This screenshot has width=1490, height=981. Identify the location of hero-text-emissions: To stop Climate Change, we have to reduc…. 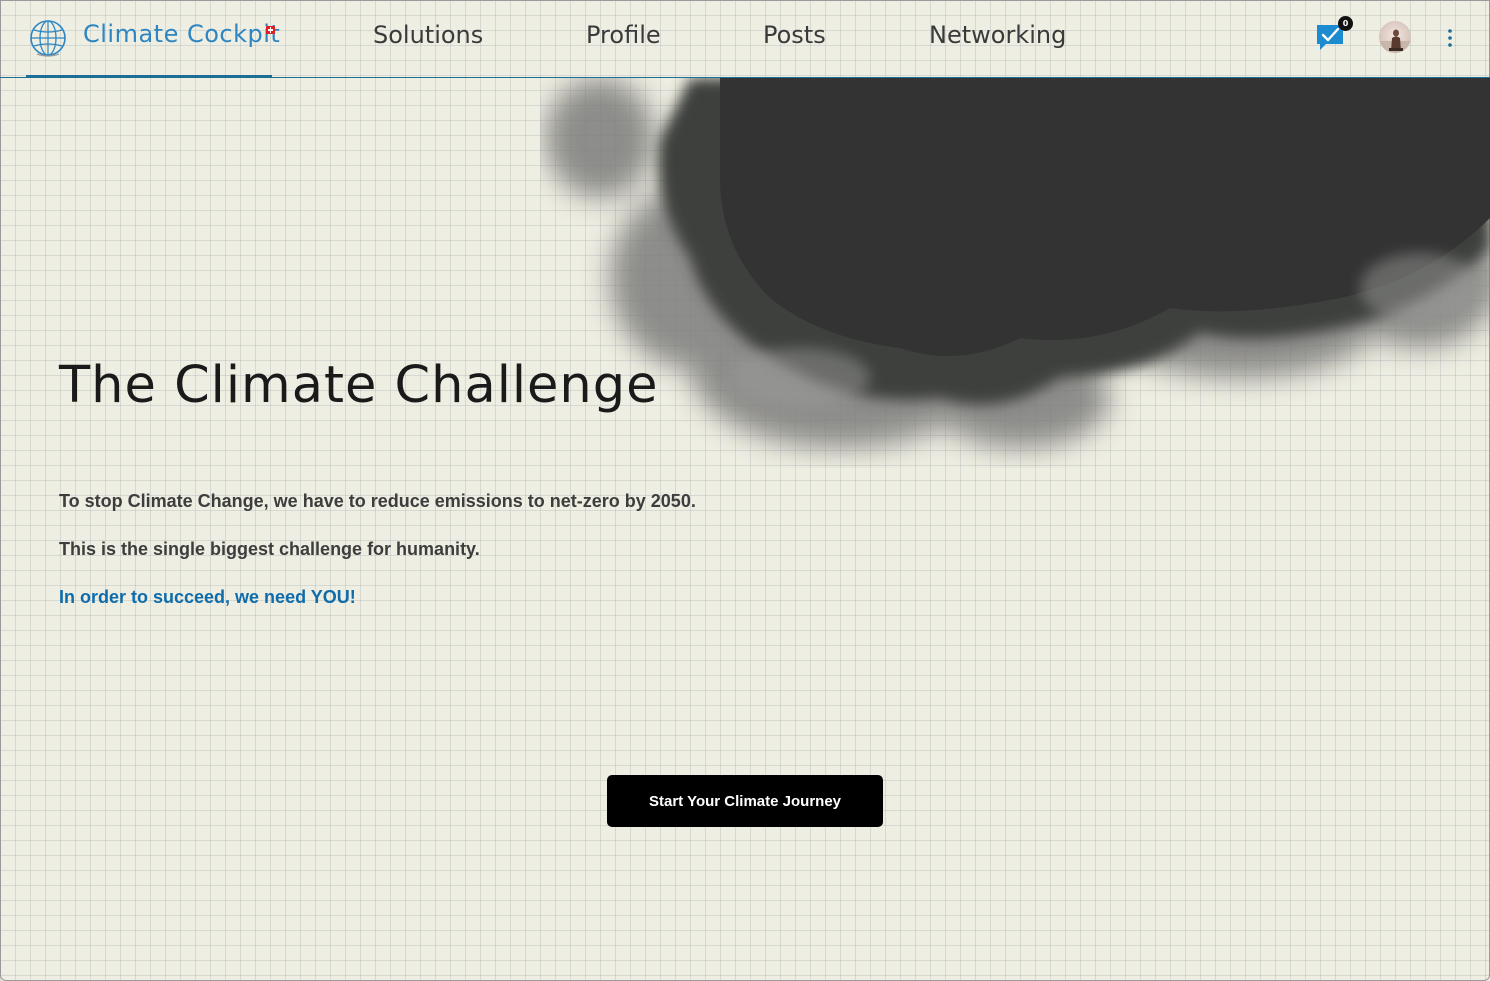
(377, 501).